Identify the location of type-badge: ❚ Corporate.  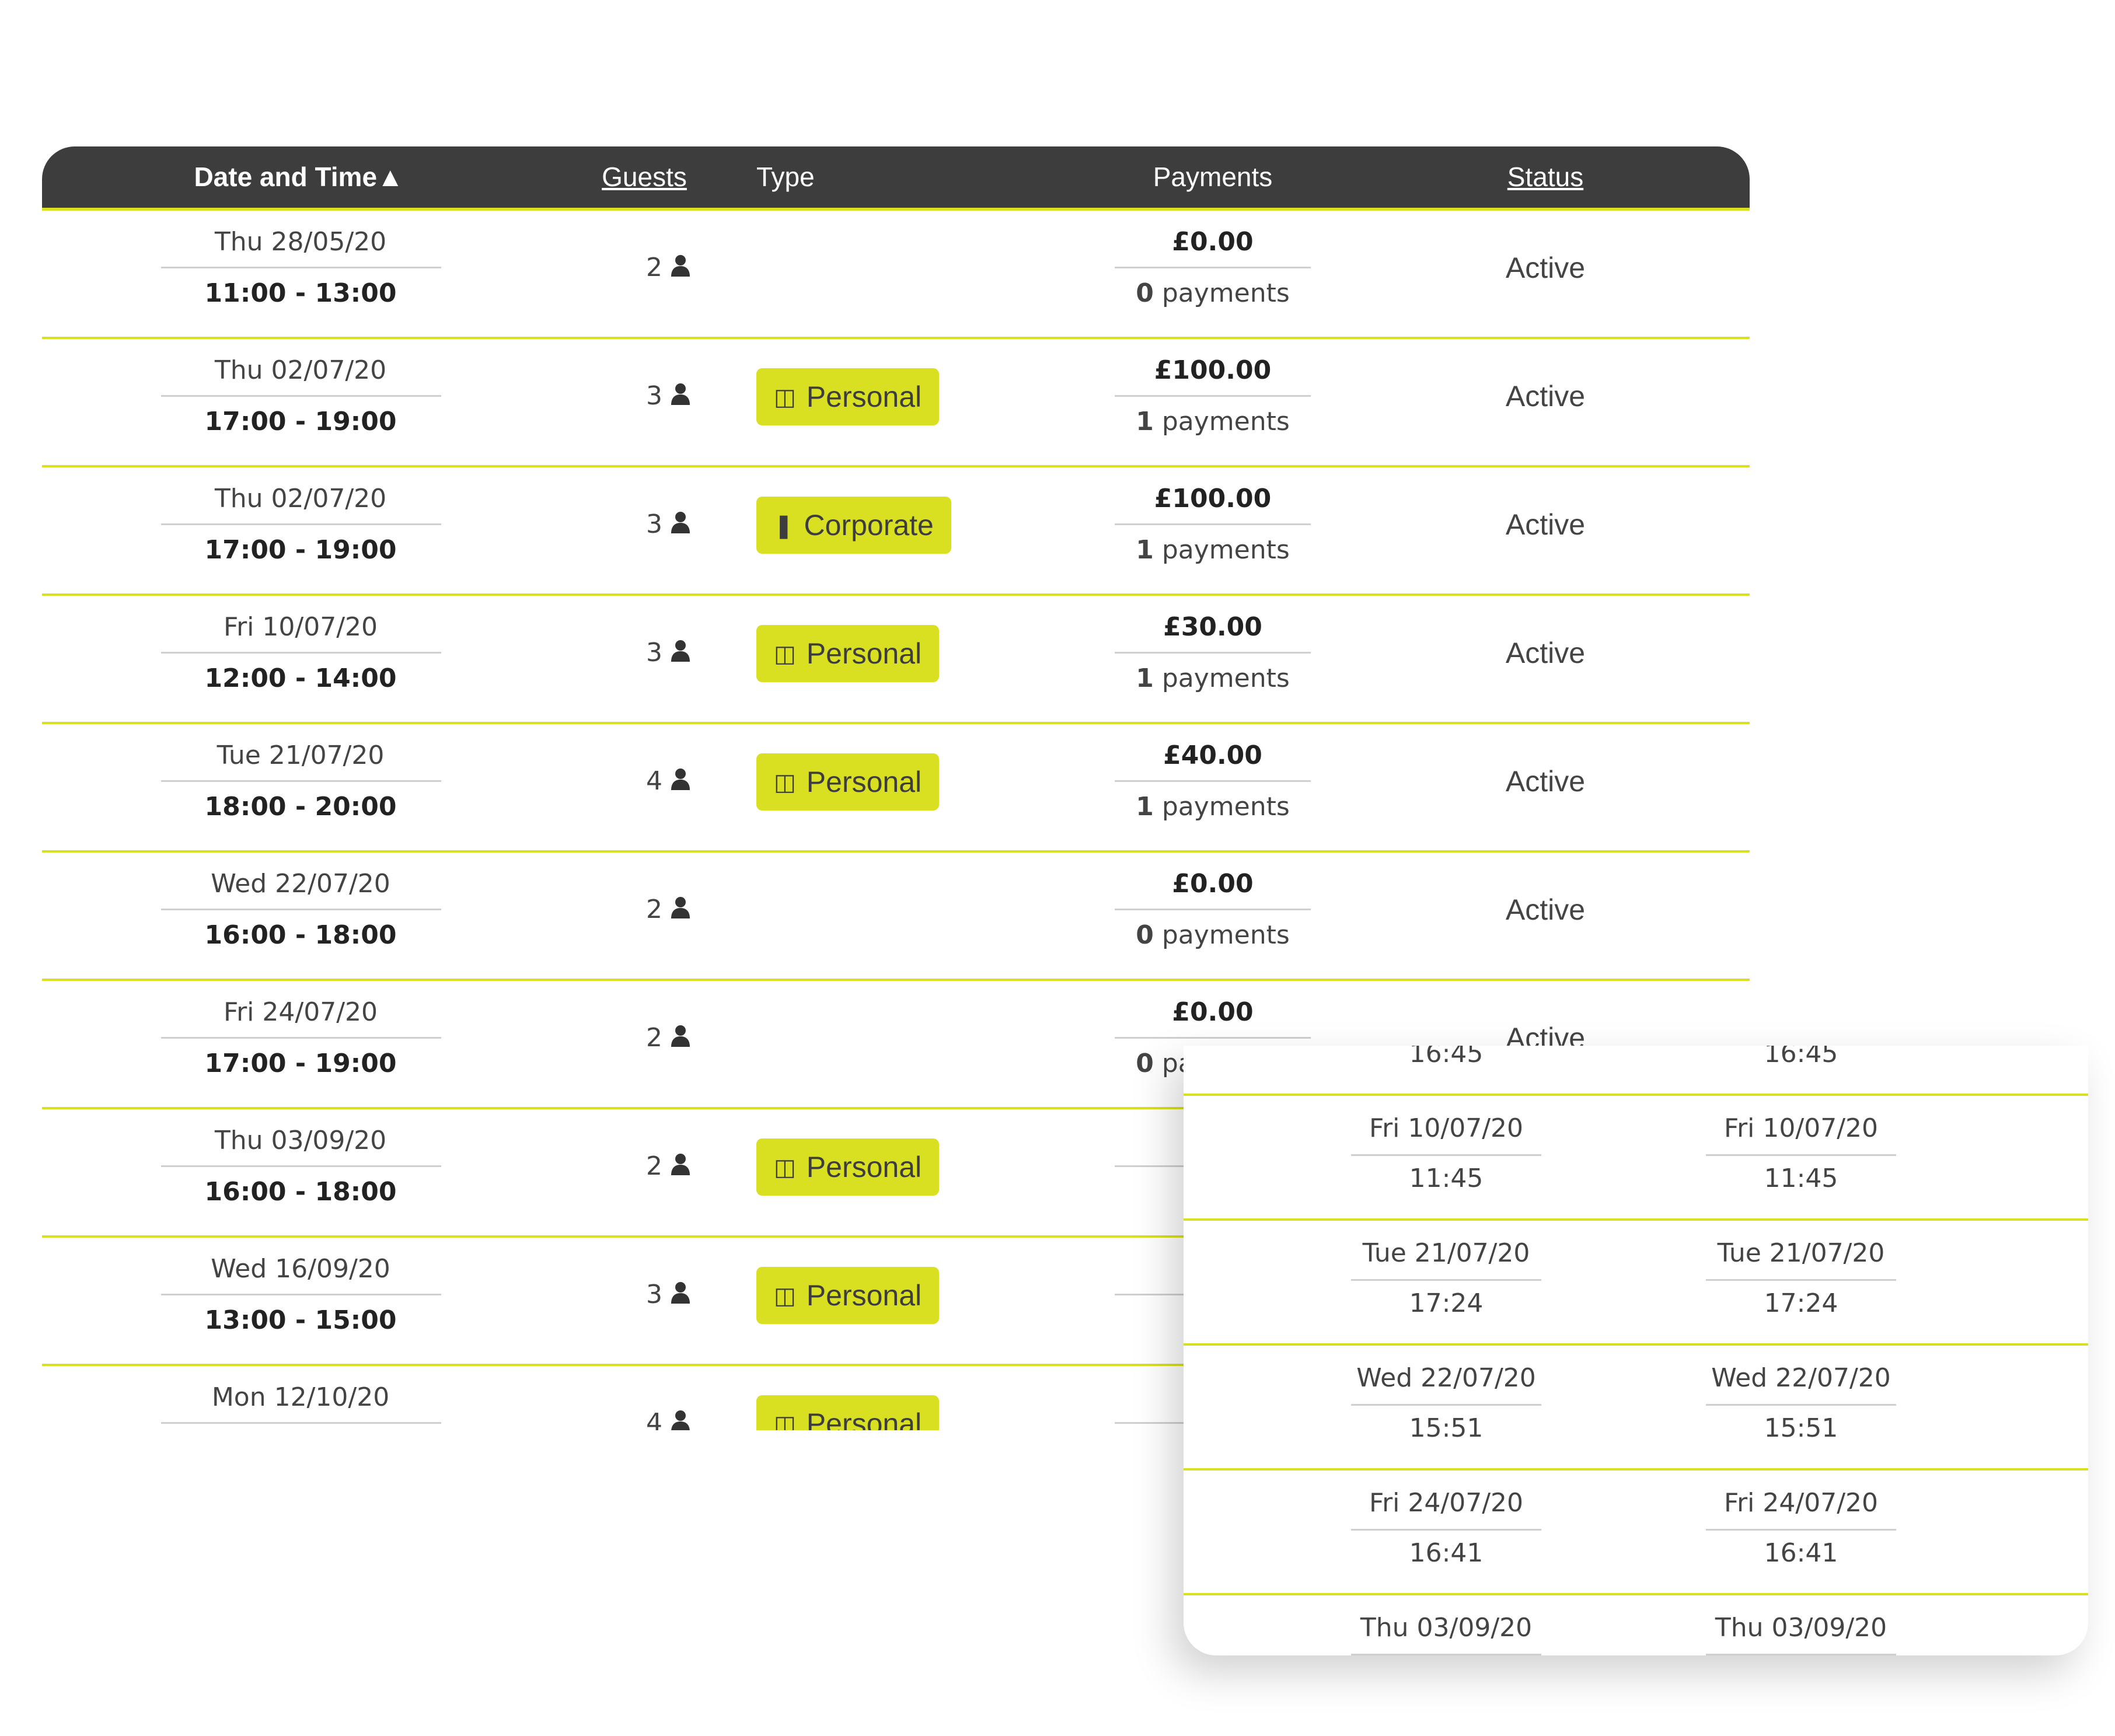
(853, 525).